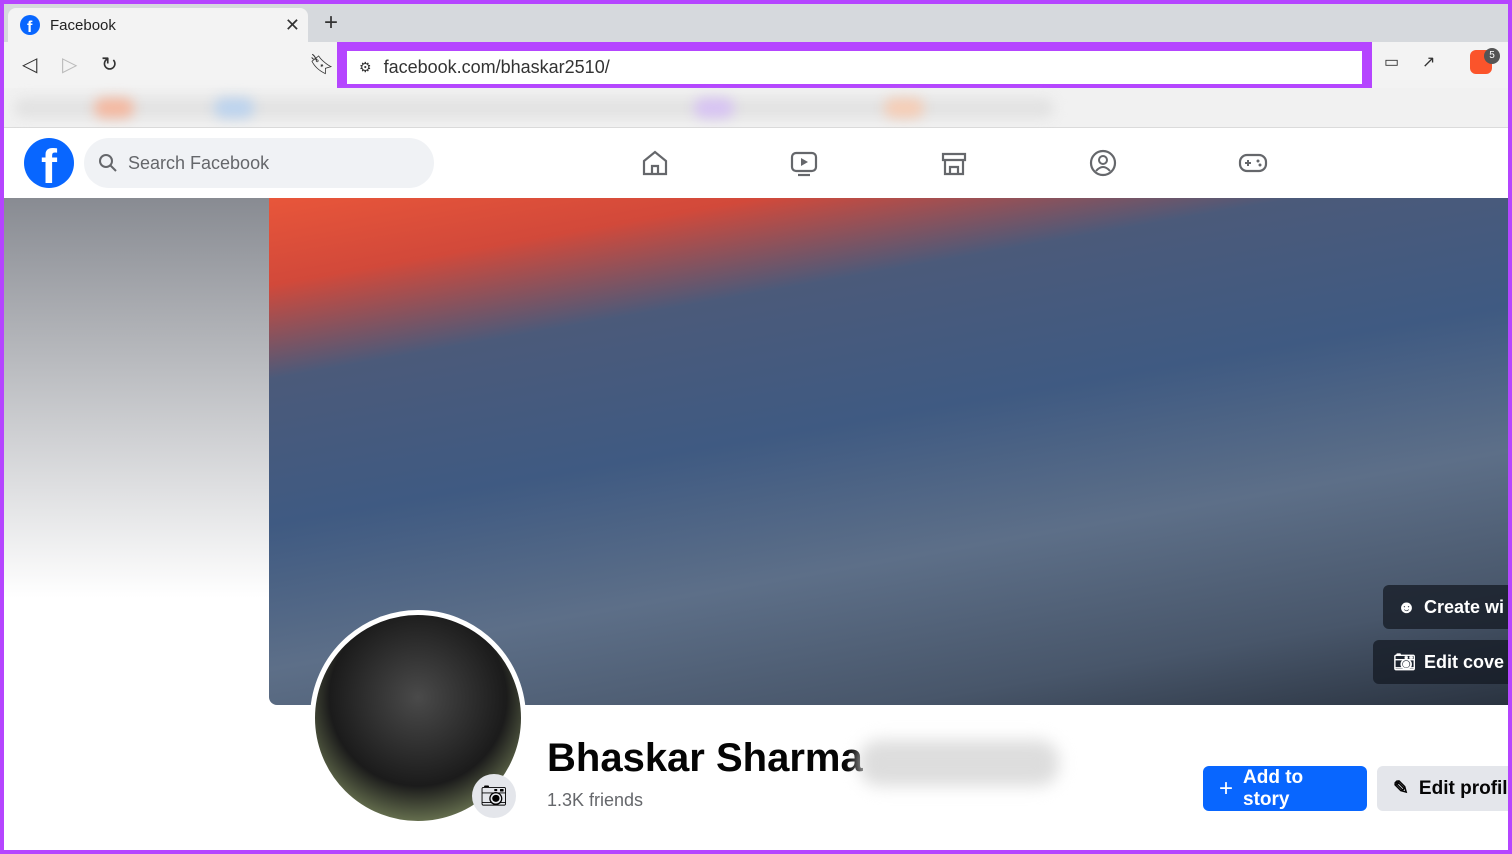 This screenshot has width=1512, height=854. I want to click on edit-profile-button: ✎Edit profile, so click(1442, 788).